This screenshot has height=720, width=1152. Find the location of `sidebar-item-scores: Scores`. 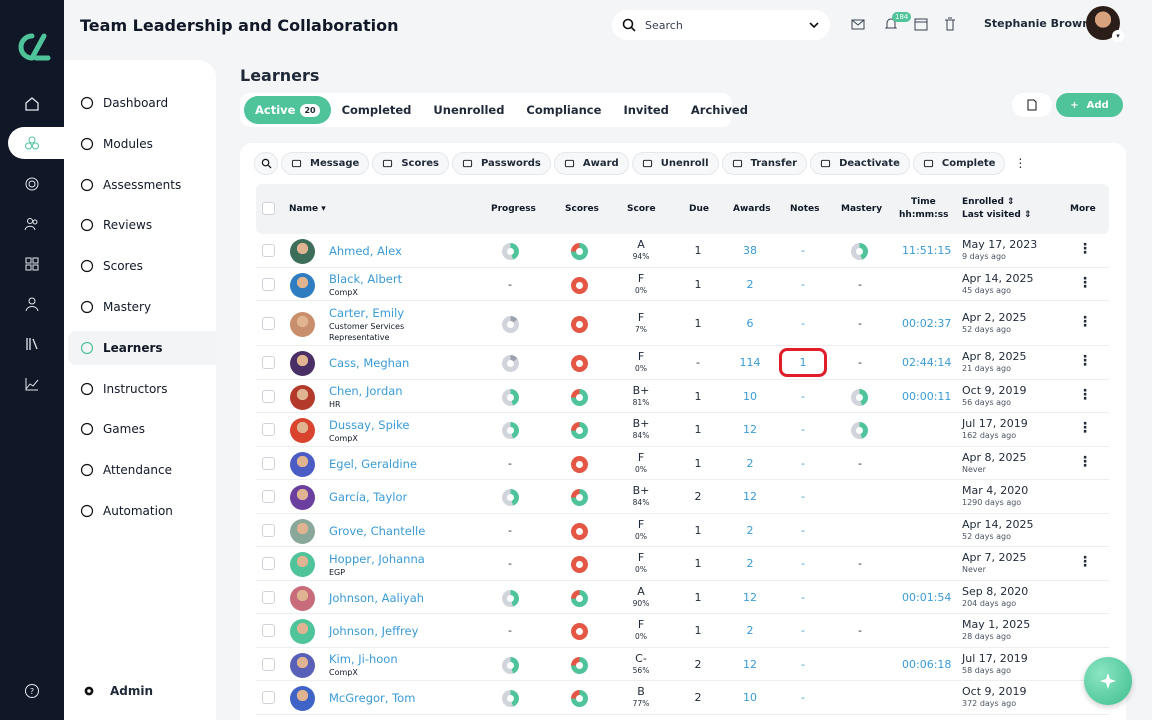

sidebar-item-scores: Scores is located at coordinates (142, 266).